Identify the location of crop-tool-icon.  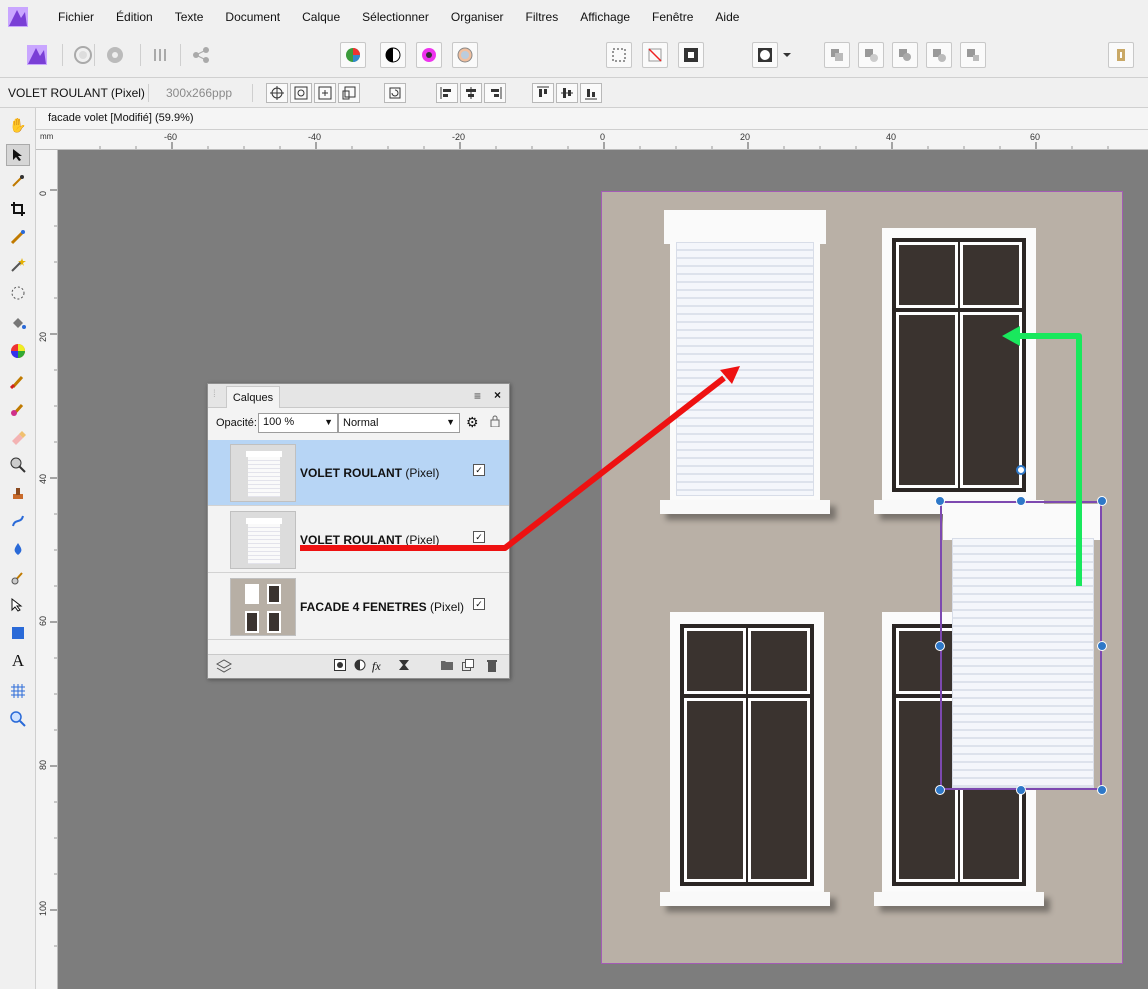
(18, 209).